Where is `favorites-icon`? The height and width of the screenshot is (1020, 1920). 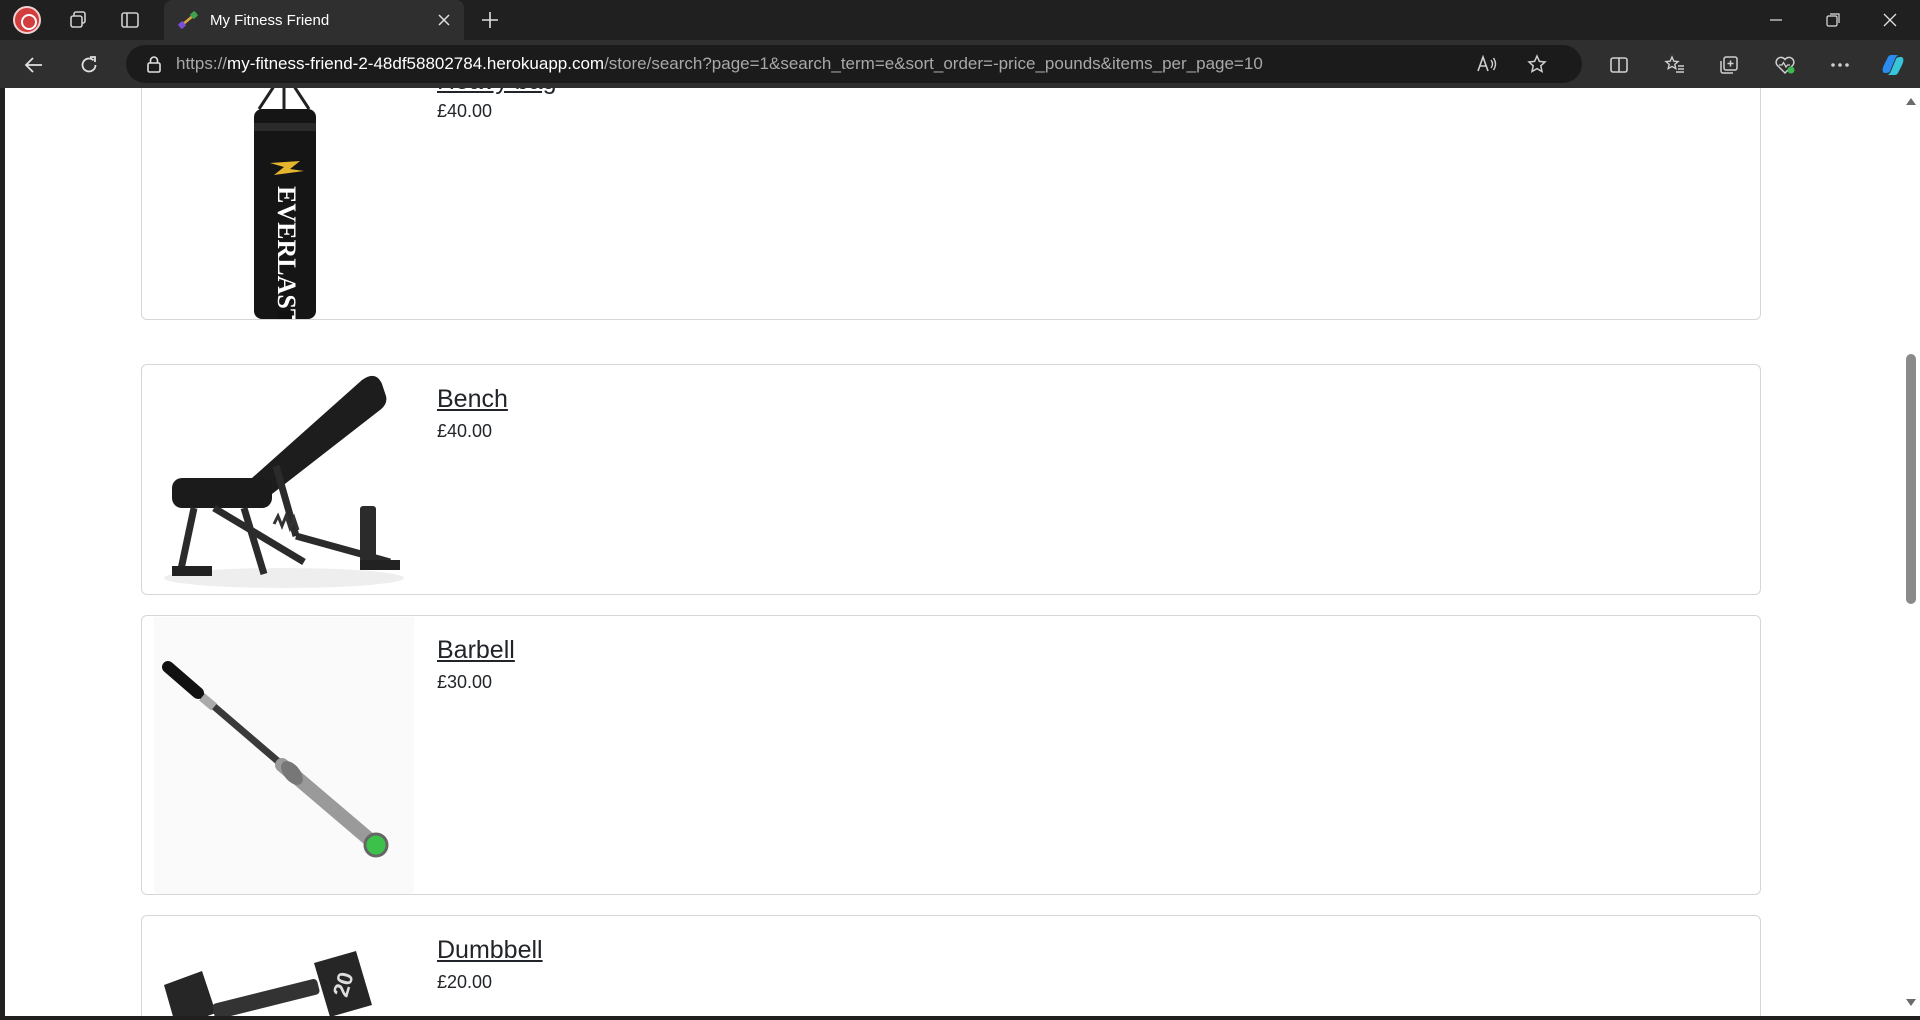
favorites-icon is located at coordinates (1675, 65).